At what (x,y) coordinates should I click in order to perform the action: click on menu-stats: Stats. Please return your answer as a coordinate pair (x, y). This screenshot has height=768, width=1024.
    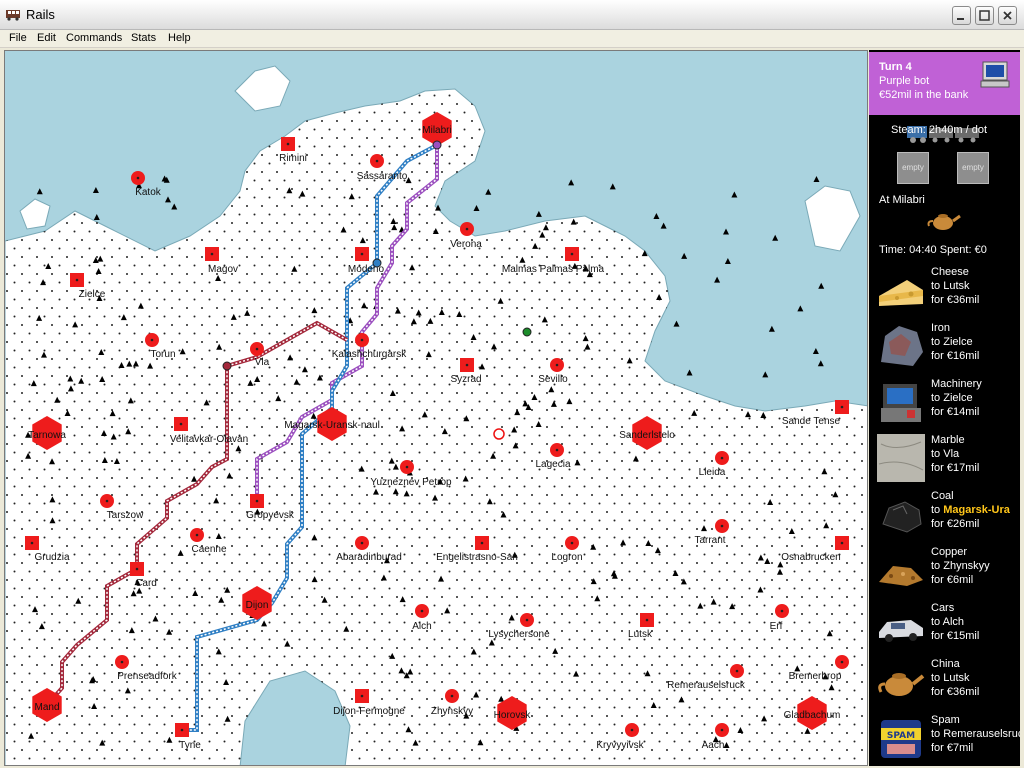
    Looking at the image, I should click on (143, 38).